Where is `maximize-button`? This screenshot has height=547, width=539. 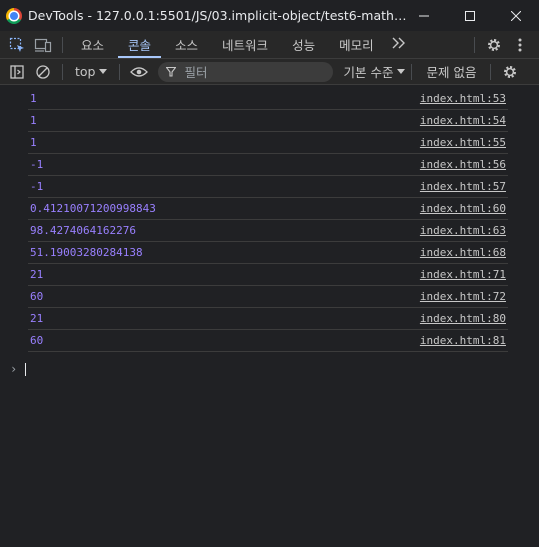
maximize-button is located at coordinates (470, 15).